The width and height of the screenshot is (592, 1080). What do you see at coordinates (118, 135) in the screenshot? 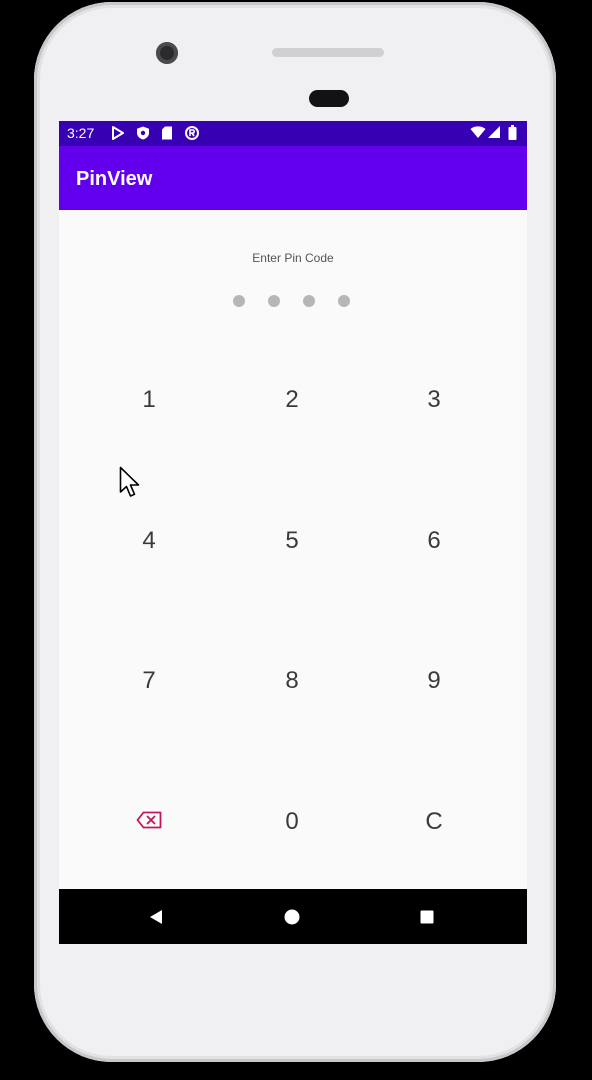
I see `play-store-icon` at bounding box center [118, 135].